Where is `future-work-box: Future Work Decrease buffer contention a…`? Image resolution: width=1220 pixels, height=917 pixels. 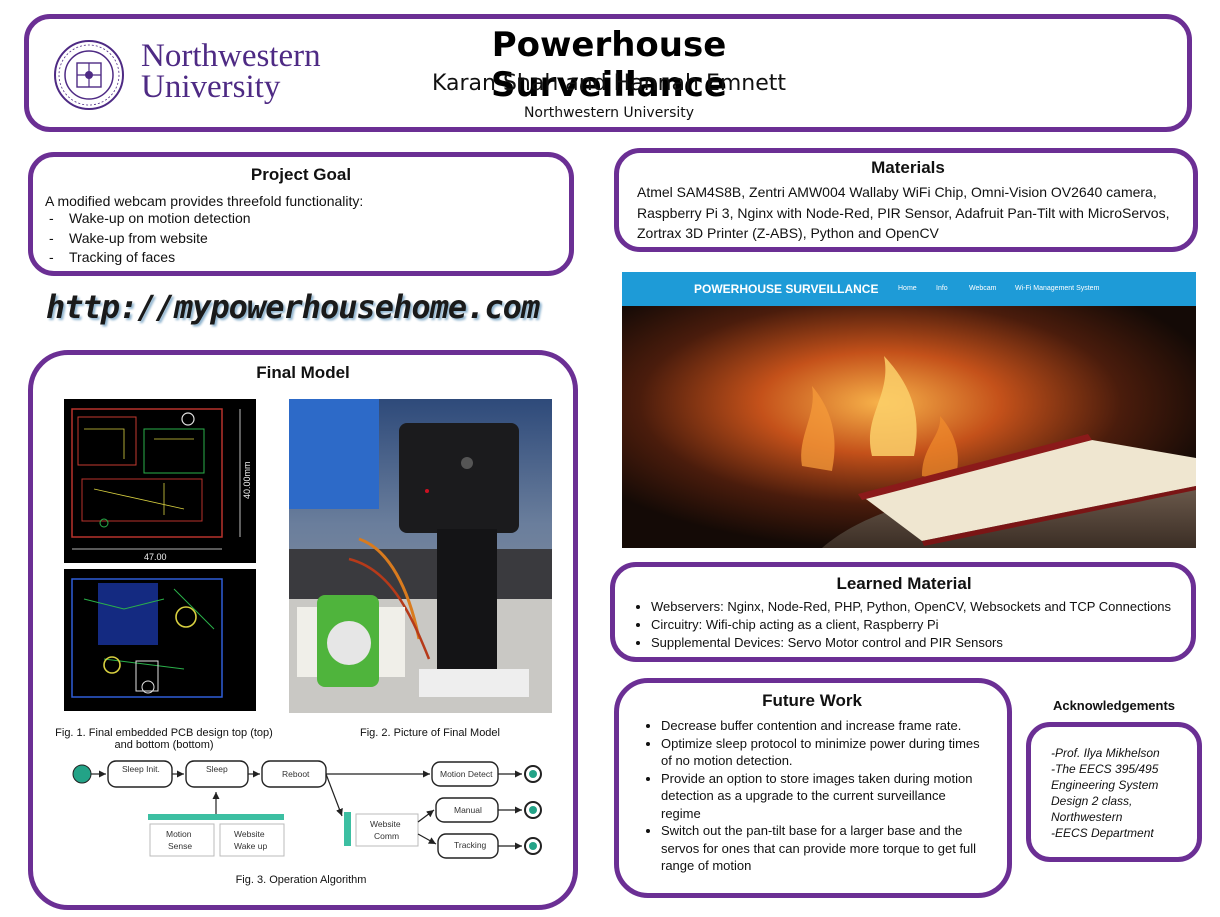
future-work-box: Future Work Decrease buffer contention a… is located at coordinates (813, 788).